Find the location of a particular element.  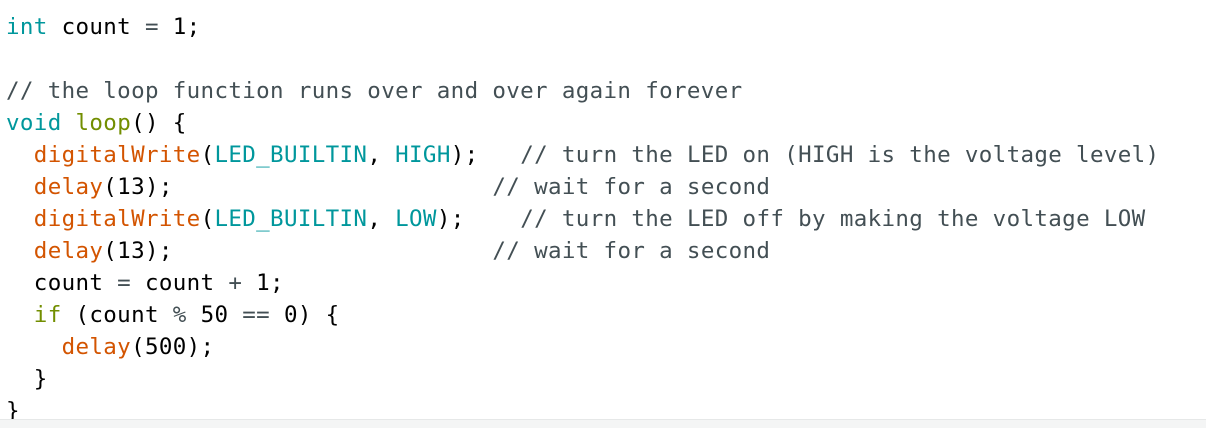

control-token: if is located at coordinates (47, 315).